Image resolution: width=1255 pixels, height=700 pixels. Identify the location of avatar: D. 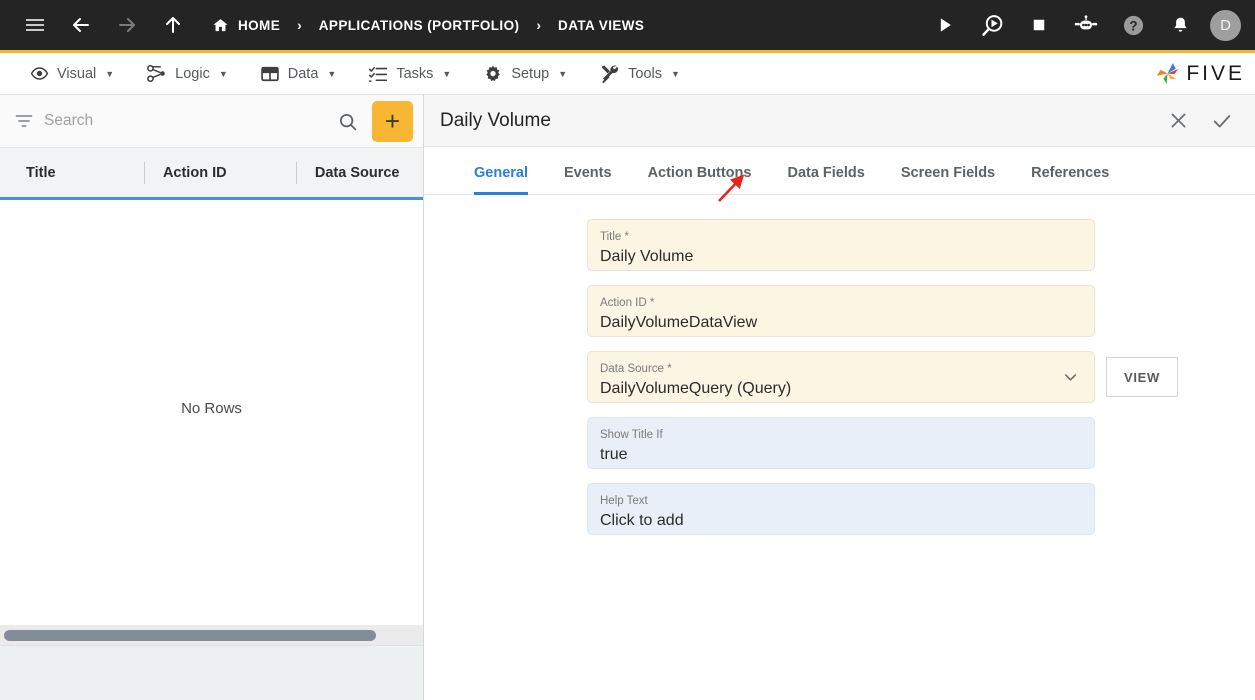
(1225, 25).